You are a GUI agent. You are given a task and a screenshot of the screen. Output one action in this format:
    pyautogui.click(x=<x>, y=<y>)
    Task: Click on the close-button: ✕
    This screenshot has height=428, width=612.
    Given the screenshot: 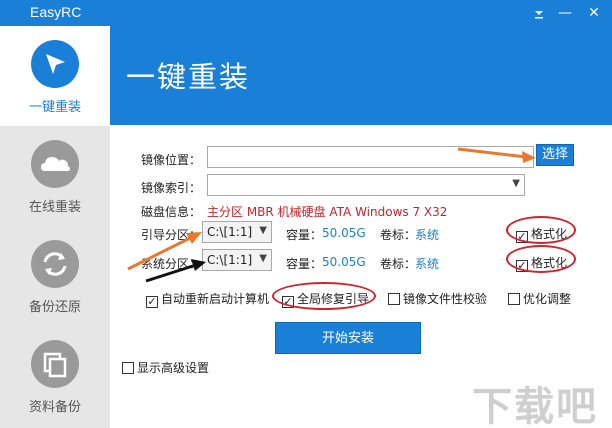 What is the action you would take?
    pyautogui.click(x=594, y=13)
    